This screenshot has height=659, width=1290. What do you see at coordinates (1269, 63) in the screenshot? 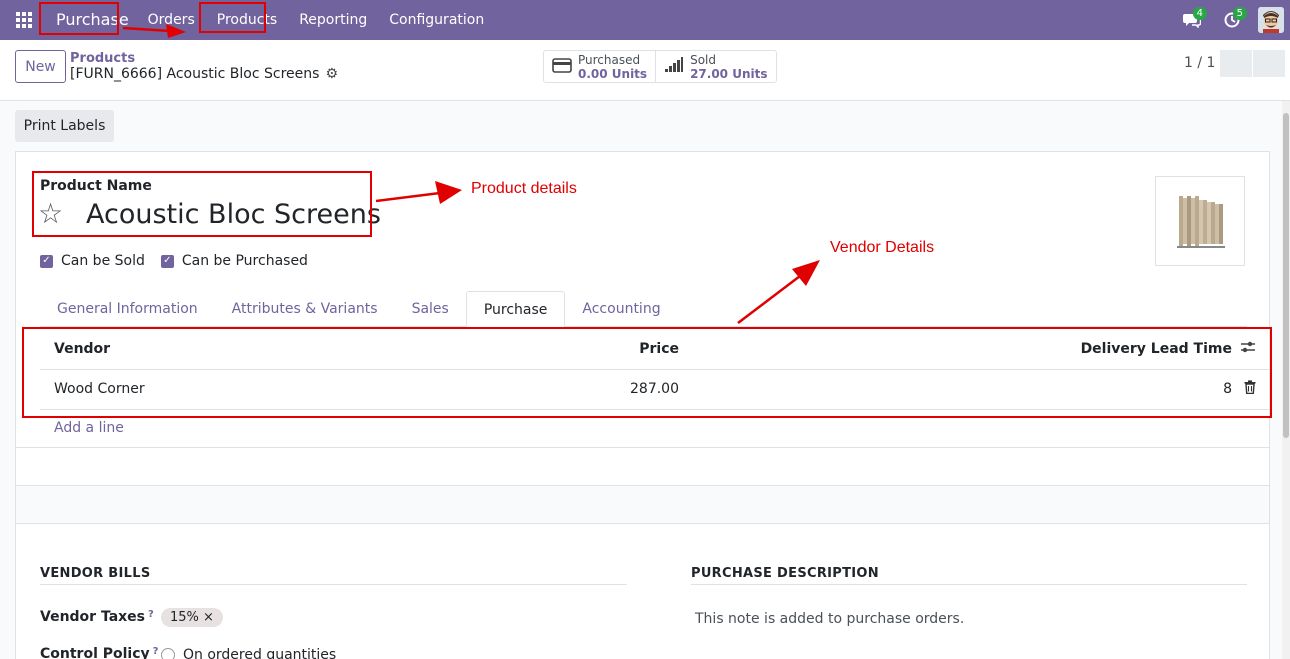
I see `pager-next-button` at bounding box center [1269, 63].